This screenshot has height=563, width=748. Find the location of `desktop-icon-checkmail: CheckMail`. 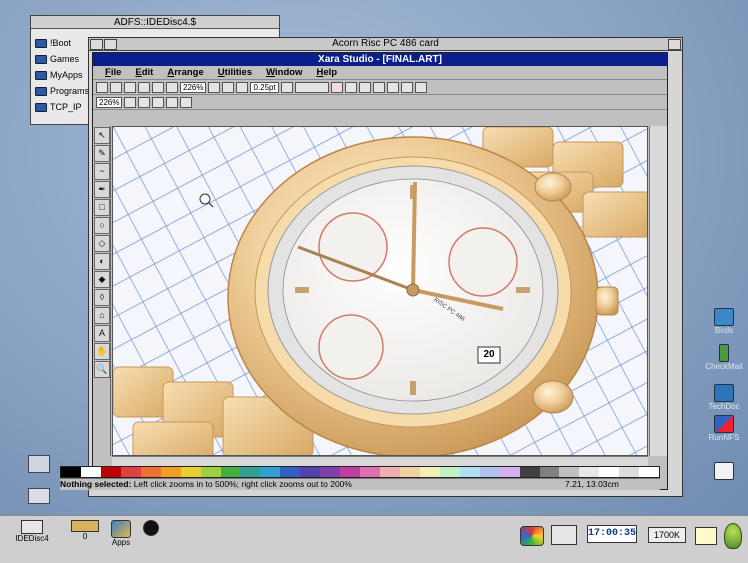

desktop-icon-checkmail: CheckMail is located at coordinates (724, 357).